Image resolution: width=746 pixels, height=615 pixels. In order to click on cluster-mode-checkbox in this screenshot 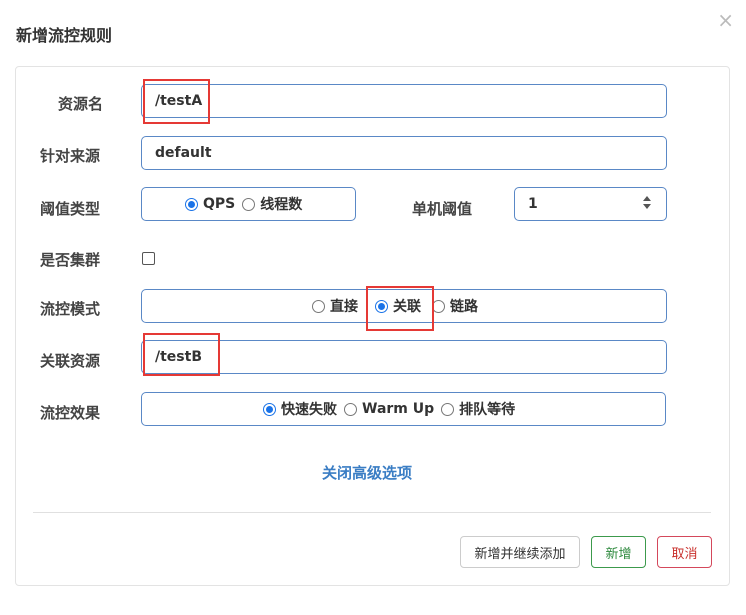, I will do `click(148, 258)`.